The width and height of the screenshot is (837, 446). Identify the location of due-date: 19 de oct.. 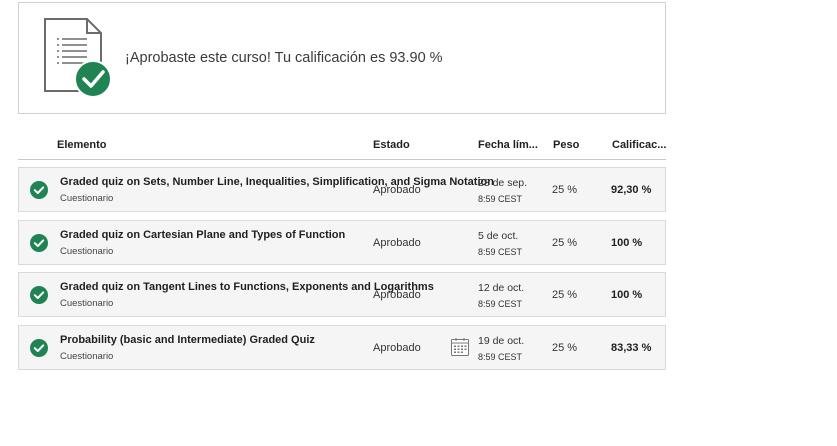
(501, 341).